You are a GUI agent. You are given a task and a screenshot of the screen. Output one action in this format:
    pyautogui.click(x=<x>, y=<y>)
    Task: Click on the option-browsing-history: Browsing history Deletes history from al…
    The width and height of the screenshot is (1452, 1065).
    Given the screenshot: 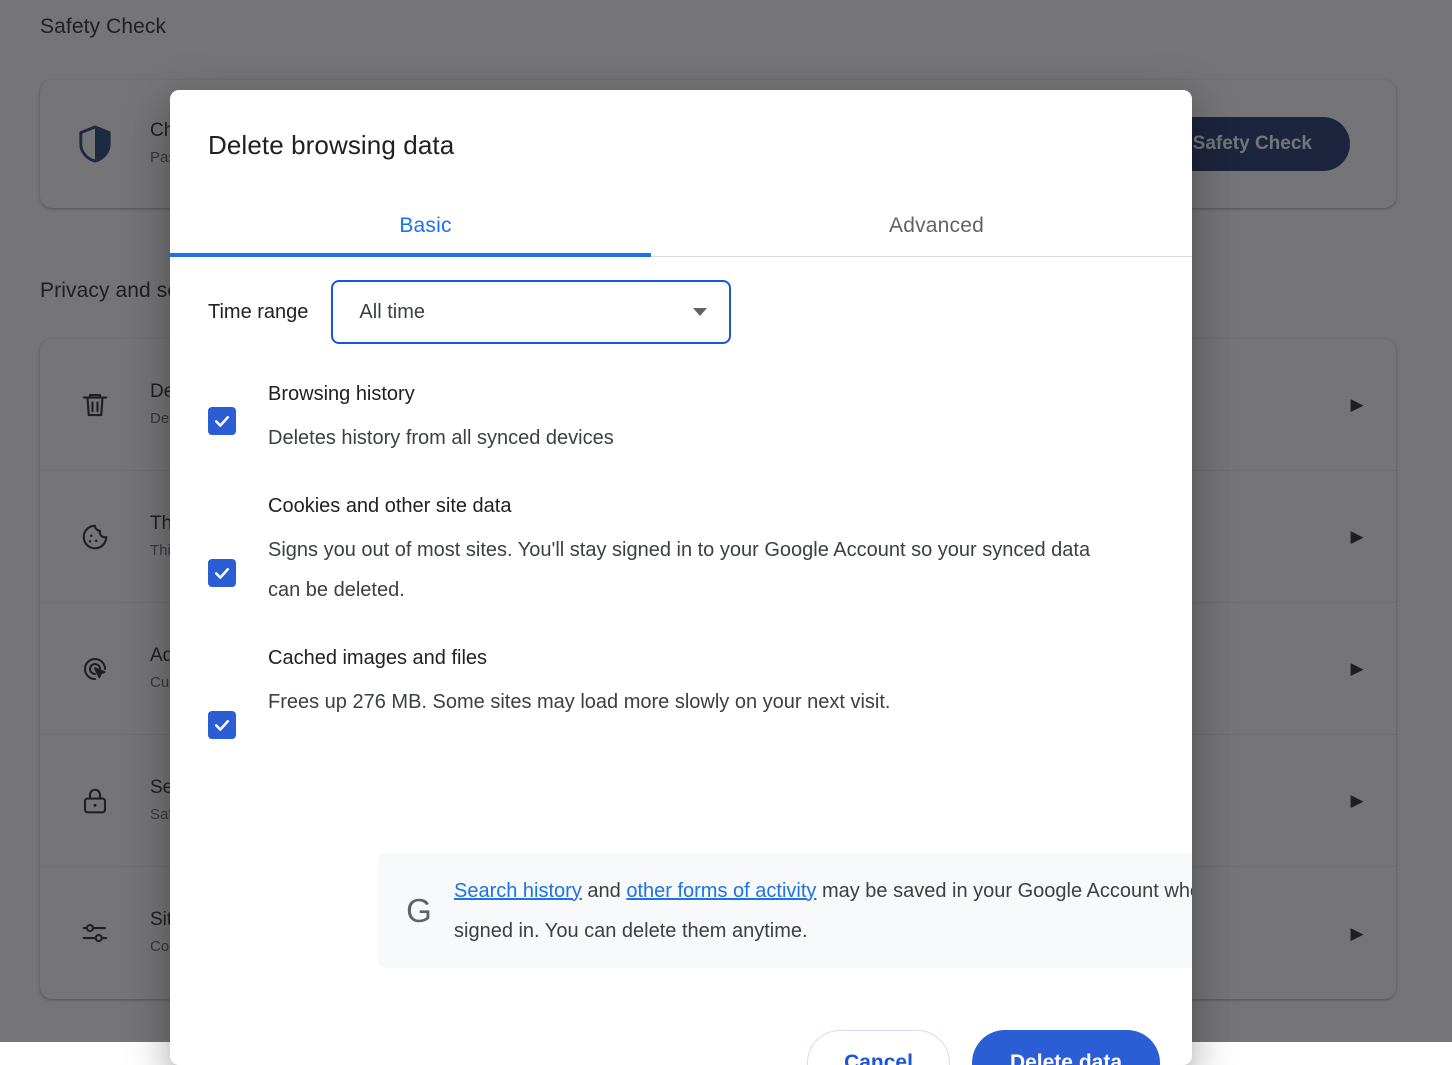 What is the action you would take?
    pyautogui.click(x=681, y=419)
    